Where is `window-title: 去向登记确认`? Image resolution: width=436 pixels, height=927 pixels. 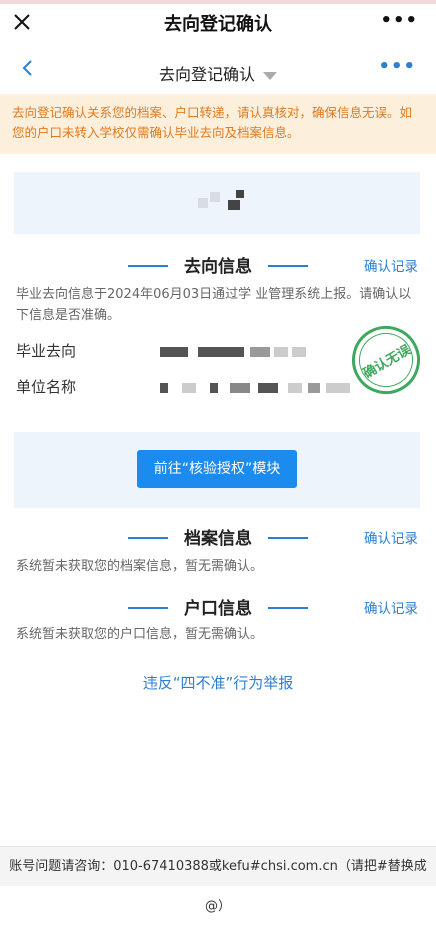
window-title: 去向登记确认 is located at coordinates (218, 24).